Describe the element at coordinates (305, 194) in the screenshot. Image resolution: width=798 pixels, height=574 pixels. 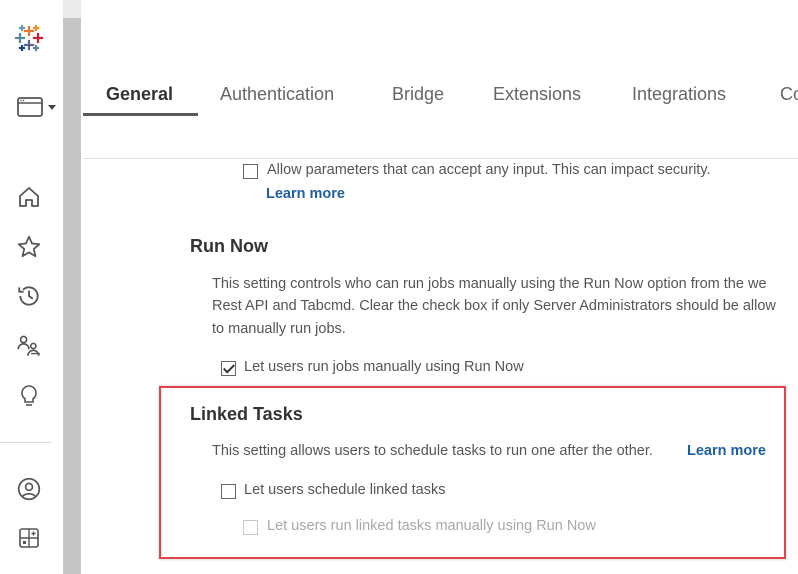
I see `params-learn-more-link: Learn more` at that location.